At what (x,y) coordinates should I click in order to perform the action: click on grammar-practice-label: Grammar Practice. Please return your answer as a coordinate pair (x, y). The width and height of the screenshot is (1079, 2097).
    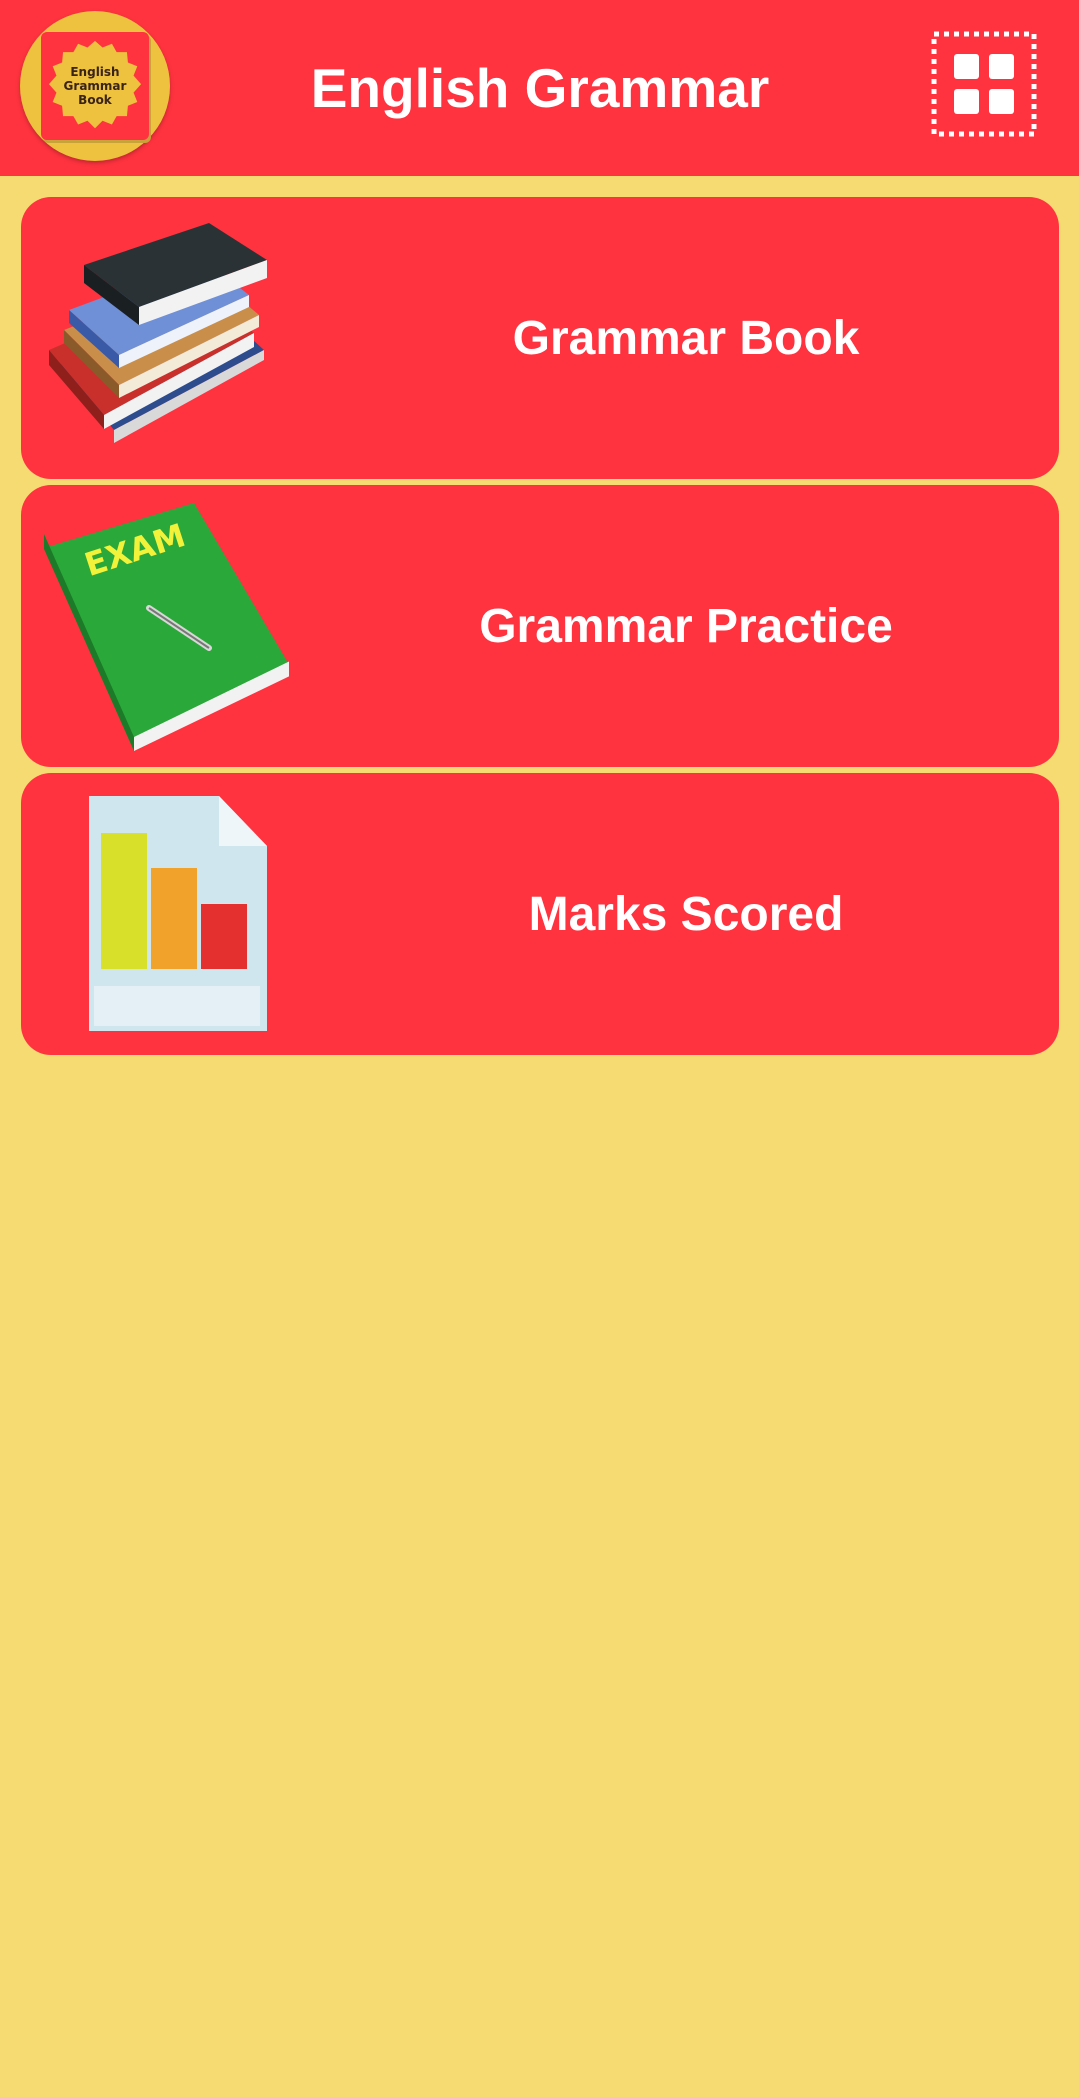
    Looking at the image, I should click on (686, 626).